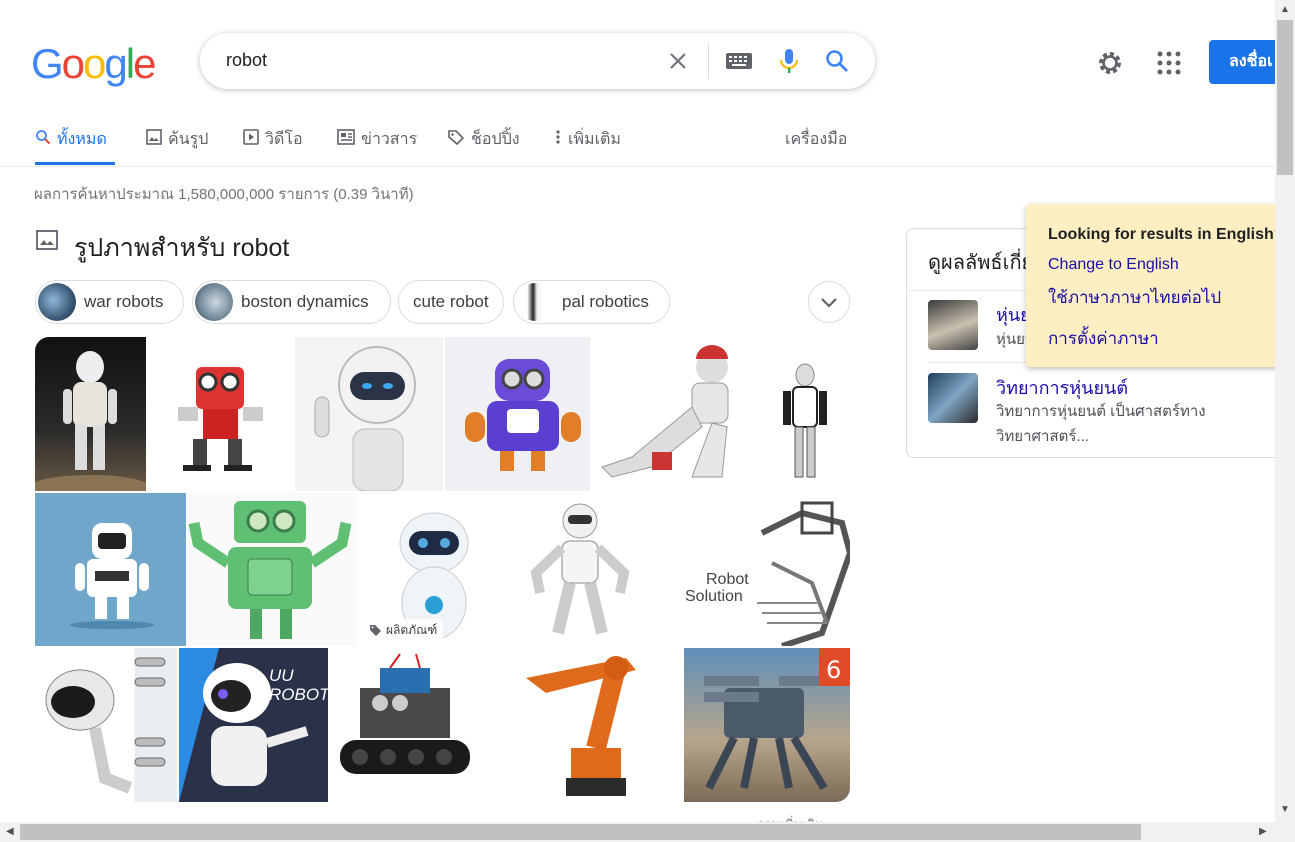  What do you see at coordinates (82, 139) in the screenshot?
I see `tab-label: ทั้งหมด` at bounding box center [82, 139].